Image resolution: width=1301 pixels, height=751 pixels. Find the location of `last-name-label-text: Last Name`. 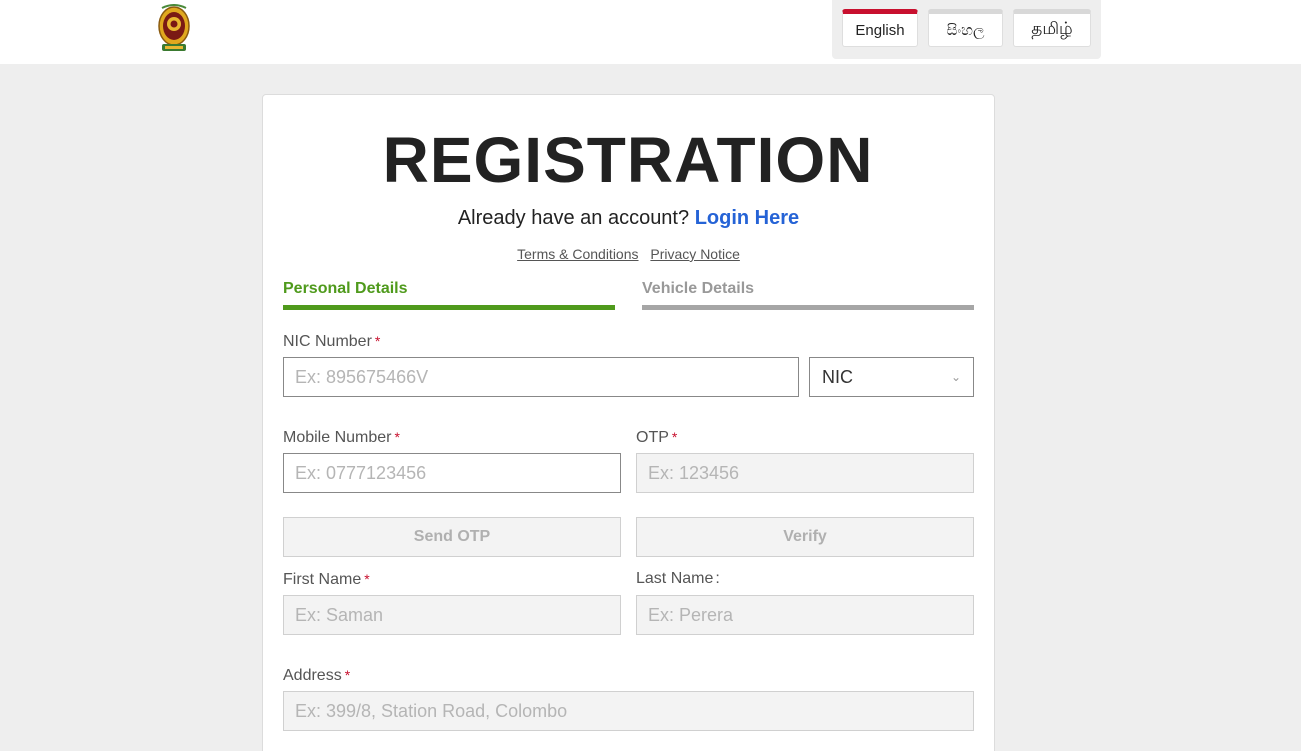

last-name-label-text: Last Name is located at coordinates (675, 578).